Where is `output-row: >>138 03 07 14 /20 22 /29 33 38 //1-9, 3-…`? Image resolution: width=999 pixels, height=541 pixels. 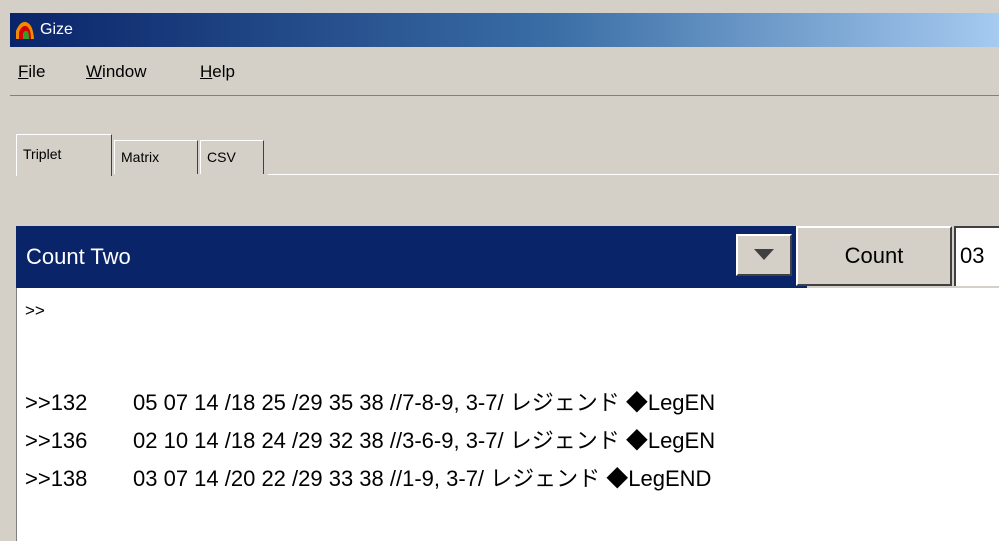
output-row: >>138 03 07 14 /20 22 /29 33 38 //1-9, 3-… is located at coordinates (368, 479).